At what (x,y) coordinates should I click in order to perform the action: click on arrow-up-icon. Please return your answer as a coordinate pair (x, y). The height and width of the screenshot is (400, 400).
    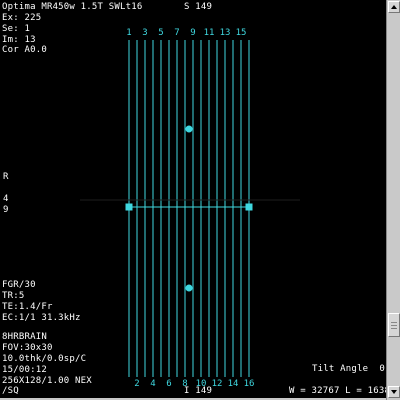
    Looking at the image, I should click on (394, 7).